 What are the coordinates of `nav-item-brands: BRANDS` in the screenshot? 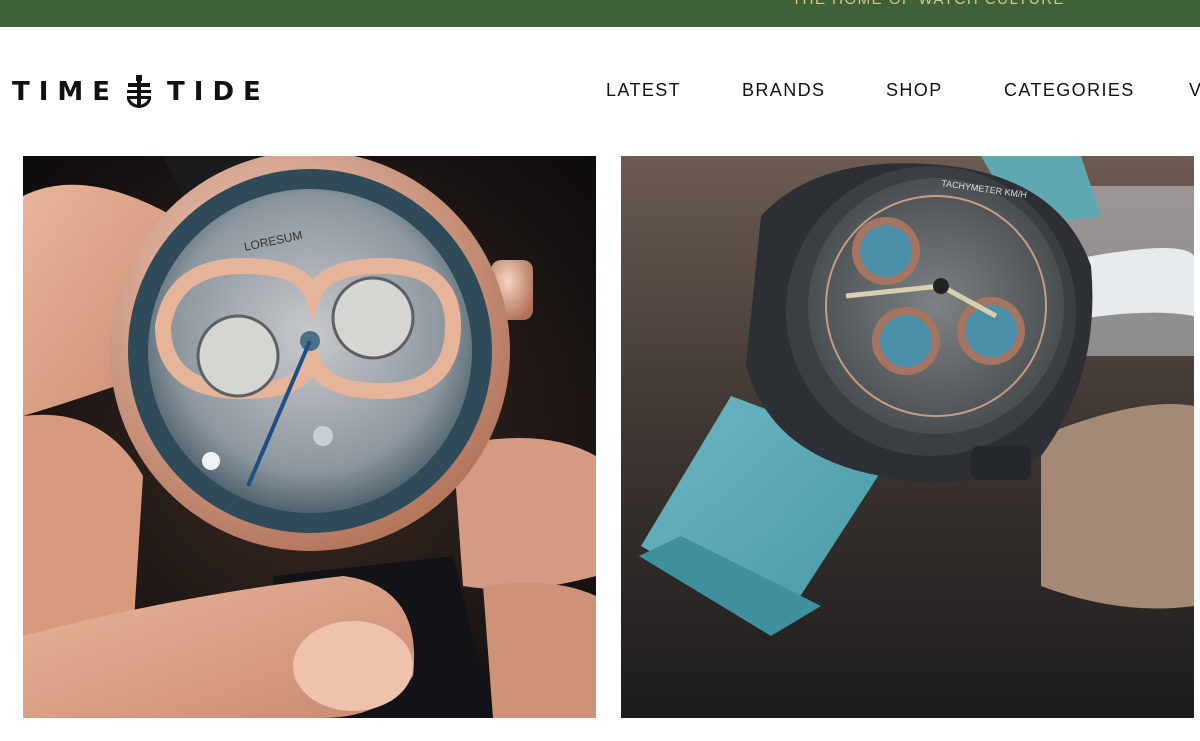 It's located at (783, 90).